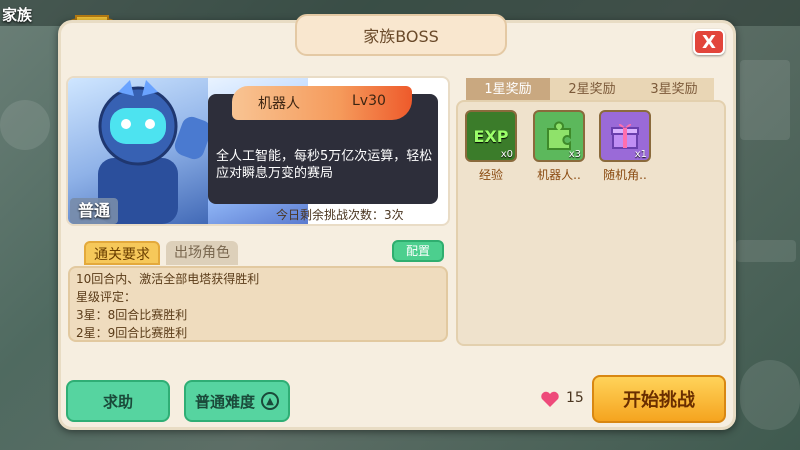  What do you see at coordinates (202, 253) in the screenshot?
I see `tab-characters: 出场角色` at bounding box center [202, 253].